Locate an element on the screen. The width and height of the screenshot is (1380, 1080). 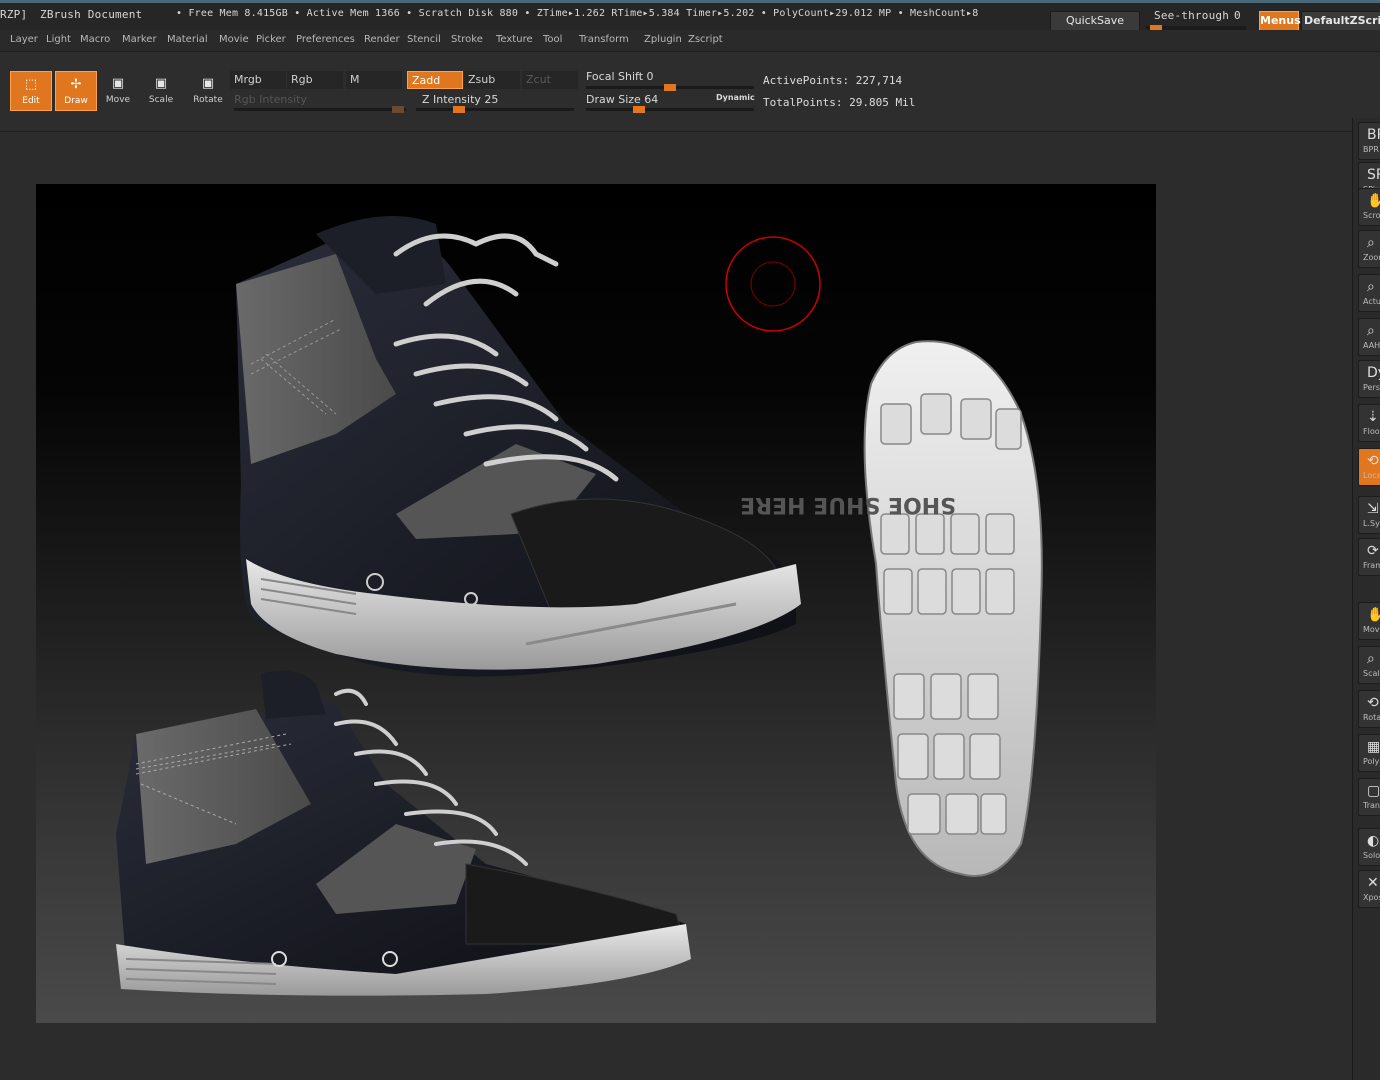
edit-button: ⬚ Edit is located at coordinates (31, 91).